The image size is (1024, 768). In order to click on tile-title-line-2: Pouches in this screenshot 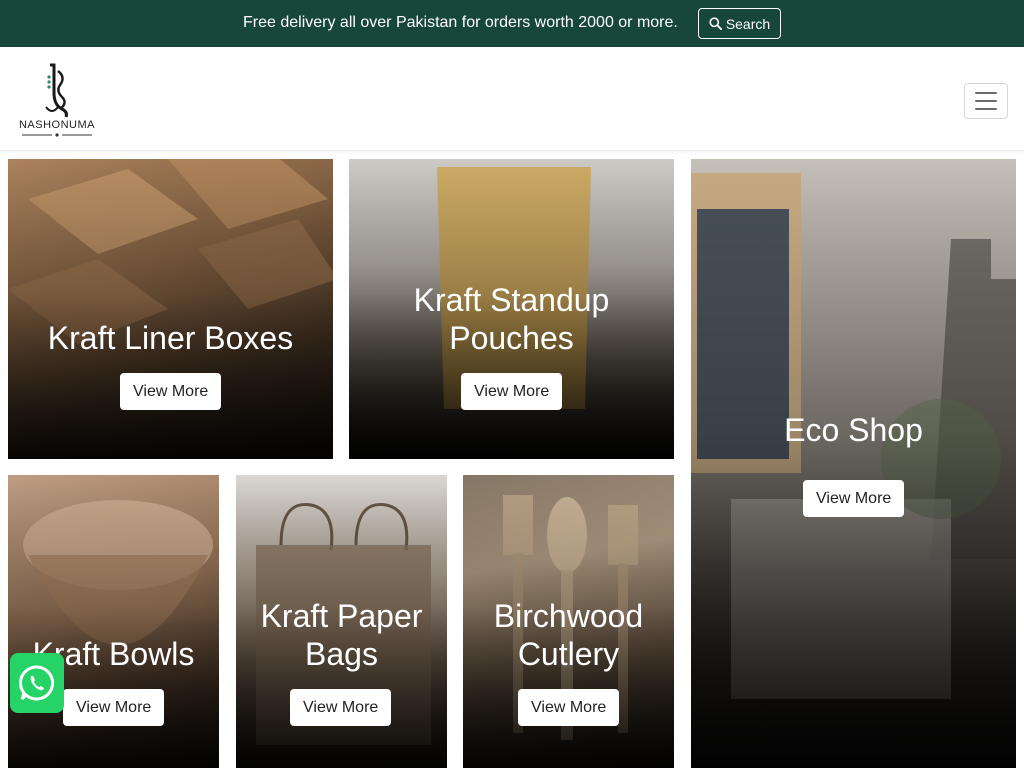, I will do `click(511, 338)`.